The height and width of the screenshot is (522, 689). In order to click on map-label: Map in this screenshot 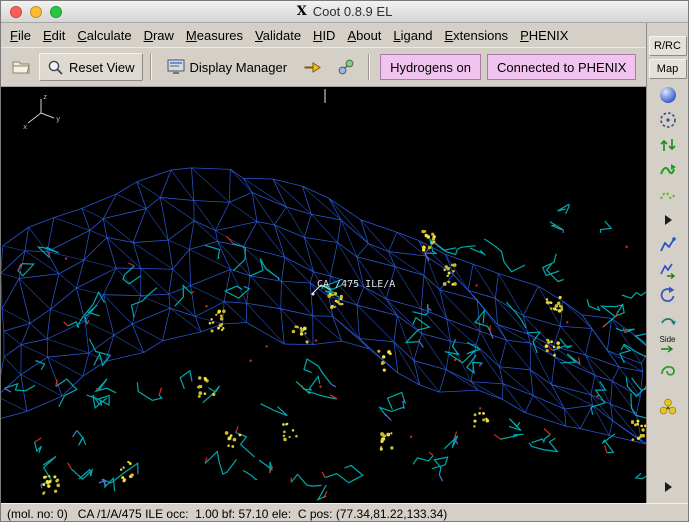, I will do `click(667, 69)`.